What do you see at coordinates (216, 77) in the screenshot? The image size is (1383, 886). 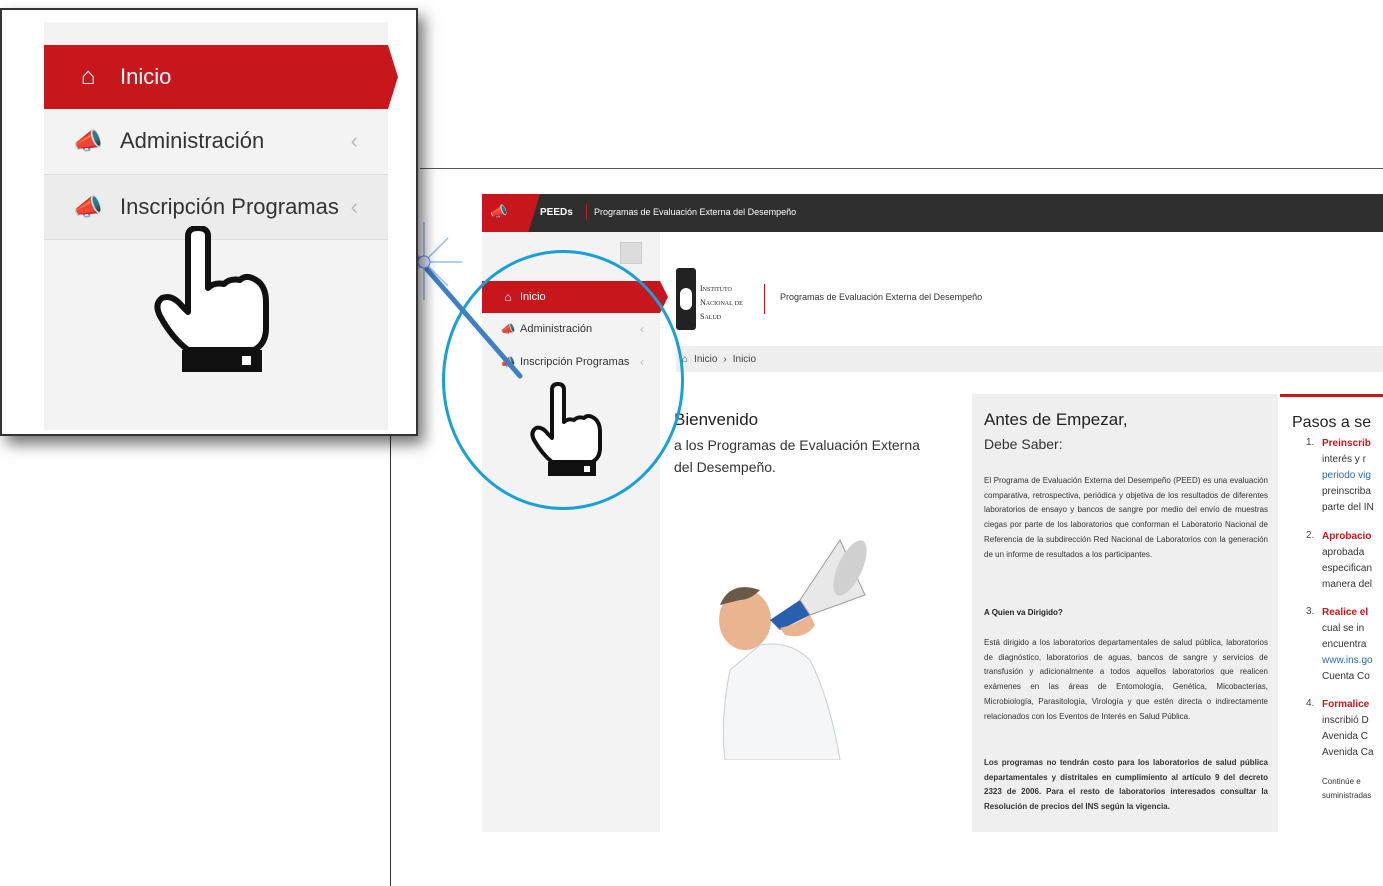 I see `zoomed-sidebar-item-inicio: ⌂ Inicio` at bounding box center [216, 77].